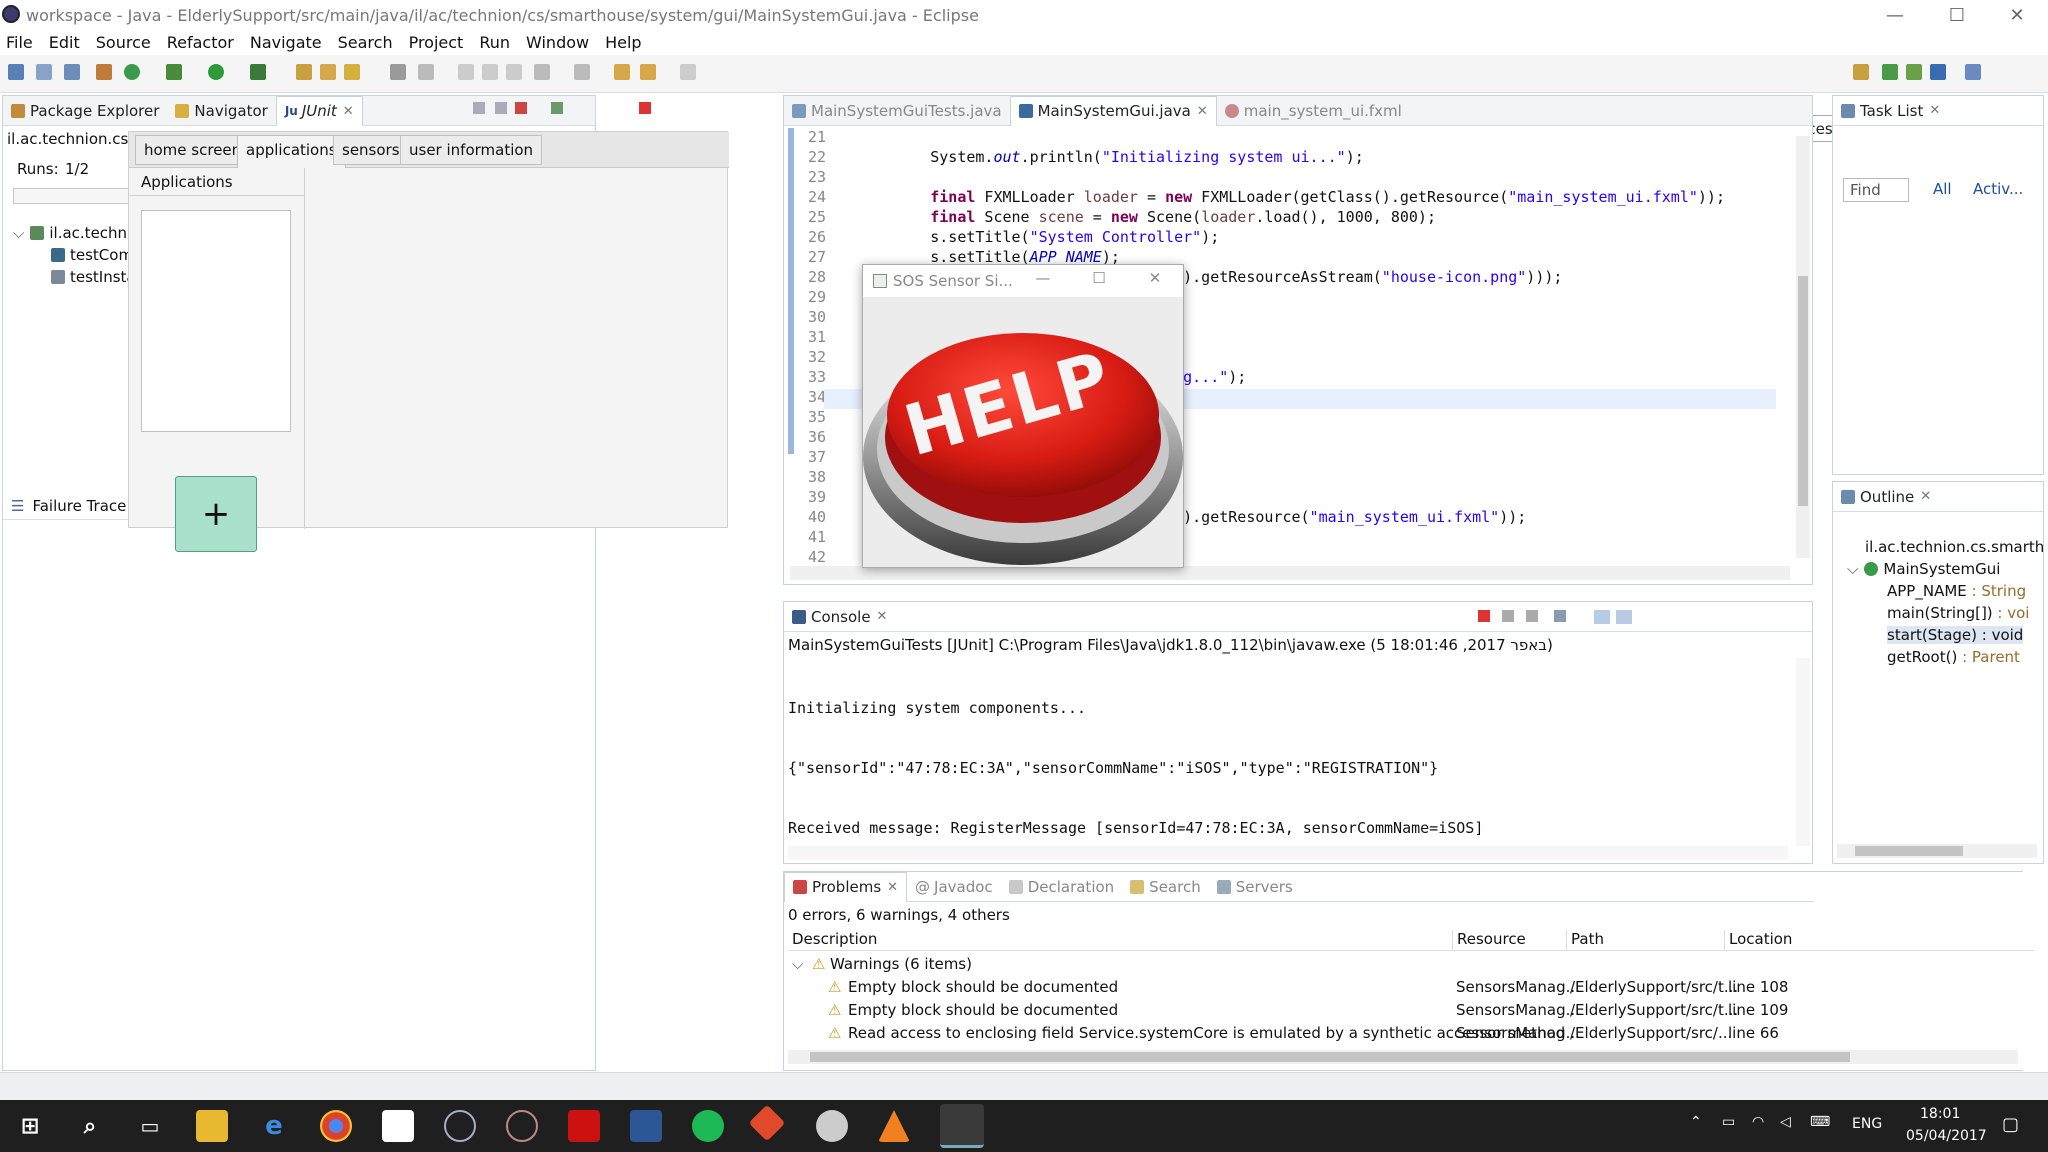 Image resolution: width=2048 pixels, height=1152 pixels. I want to click on new-package-icon, so click(104, 72).